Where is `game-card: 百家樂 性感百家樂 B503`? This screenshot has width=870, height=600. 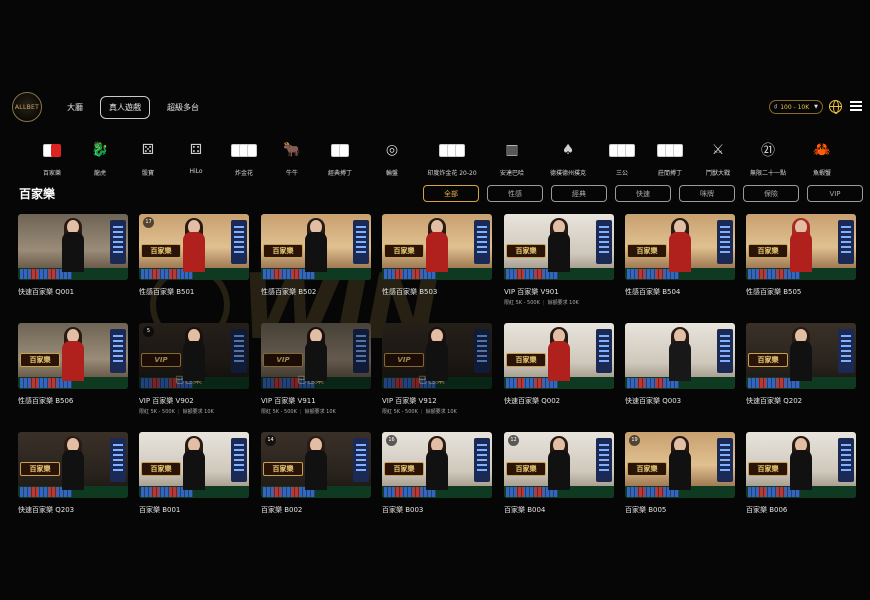
game-card: 百家樂 性感百家樂 B503 is located at coordinates (437, 255).